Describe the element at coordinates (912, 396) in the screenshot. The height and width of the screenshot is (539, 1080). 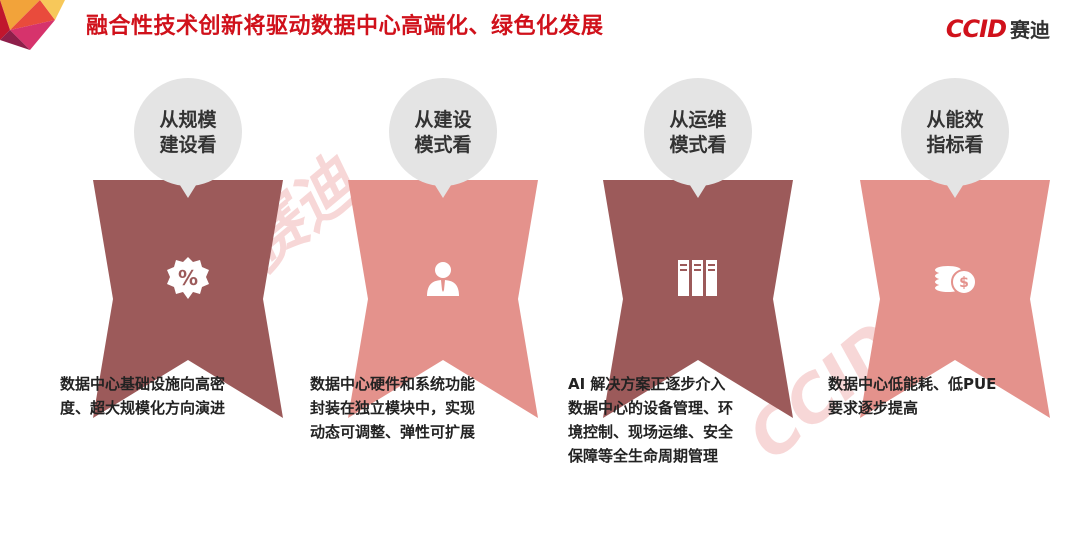
I see `card-description: 数据中心低能耗、低PUE 要求逐步提高` at that location.